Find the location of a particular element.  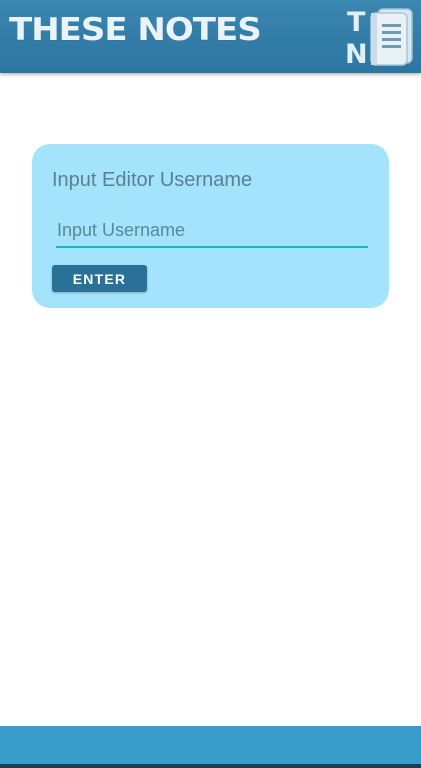

username-input is located at coordinates (212, 231).